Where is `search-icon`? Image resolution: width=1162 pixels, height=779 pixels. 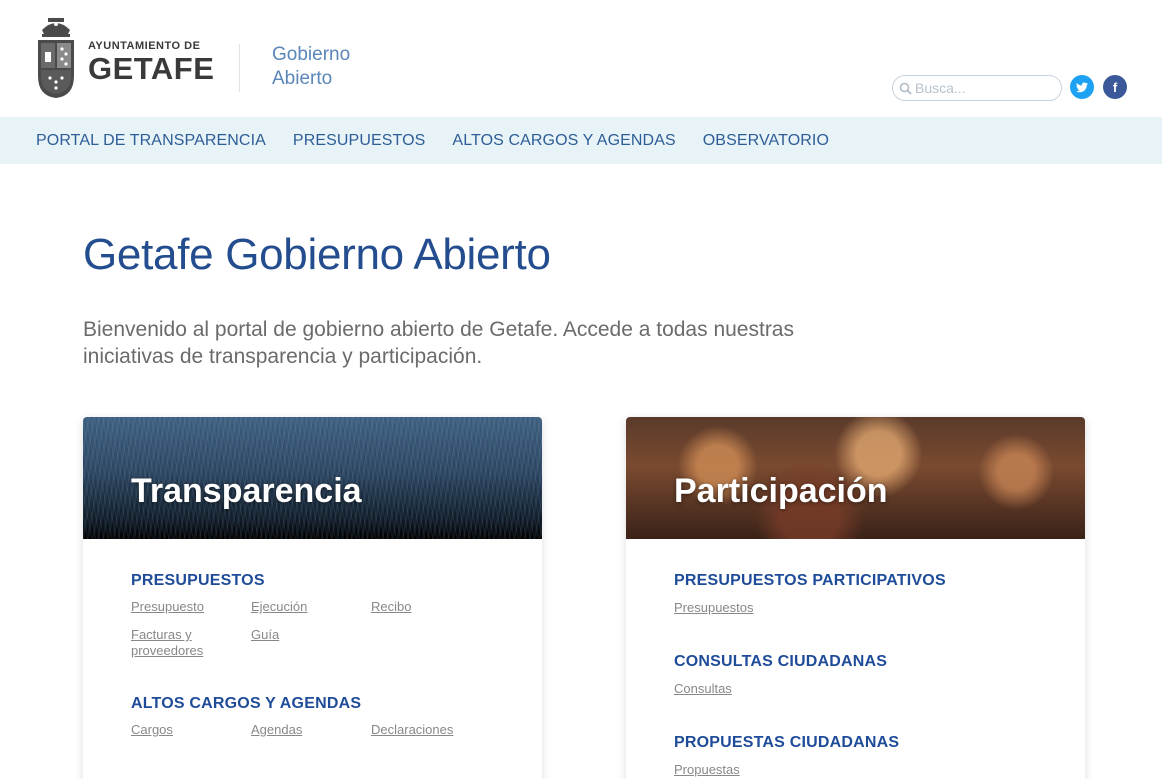 search-icon is located at coordinates (905, 88).